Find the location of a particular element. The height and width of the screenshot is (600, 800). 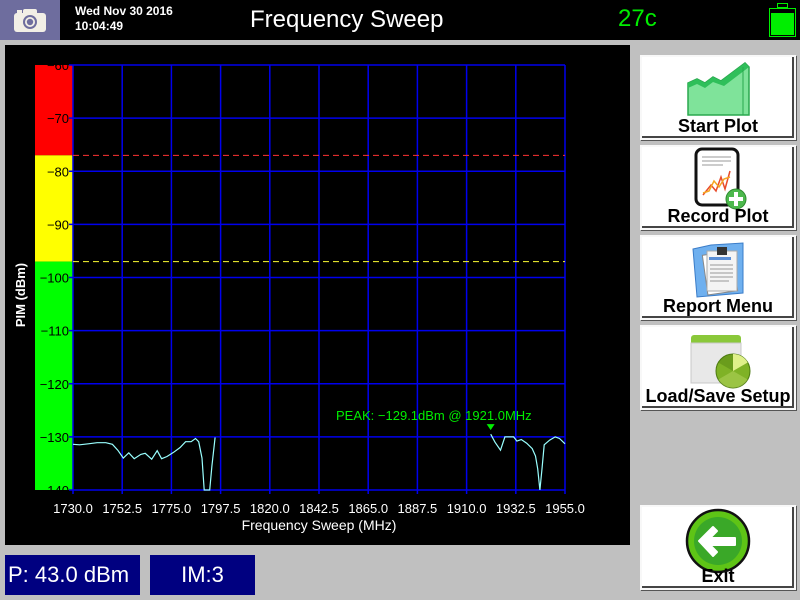

power-text: P: 43.0 dBm is located at coordinates (69, 574).